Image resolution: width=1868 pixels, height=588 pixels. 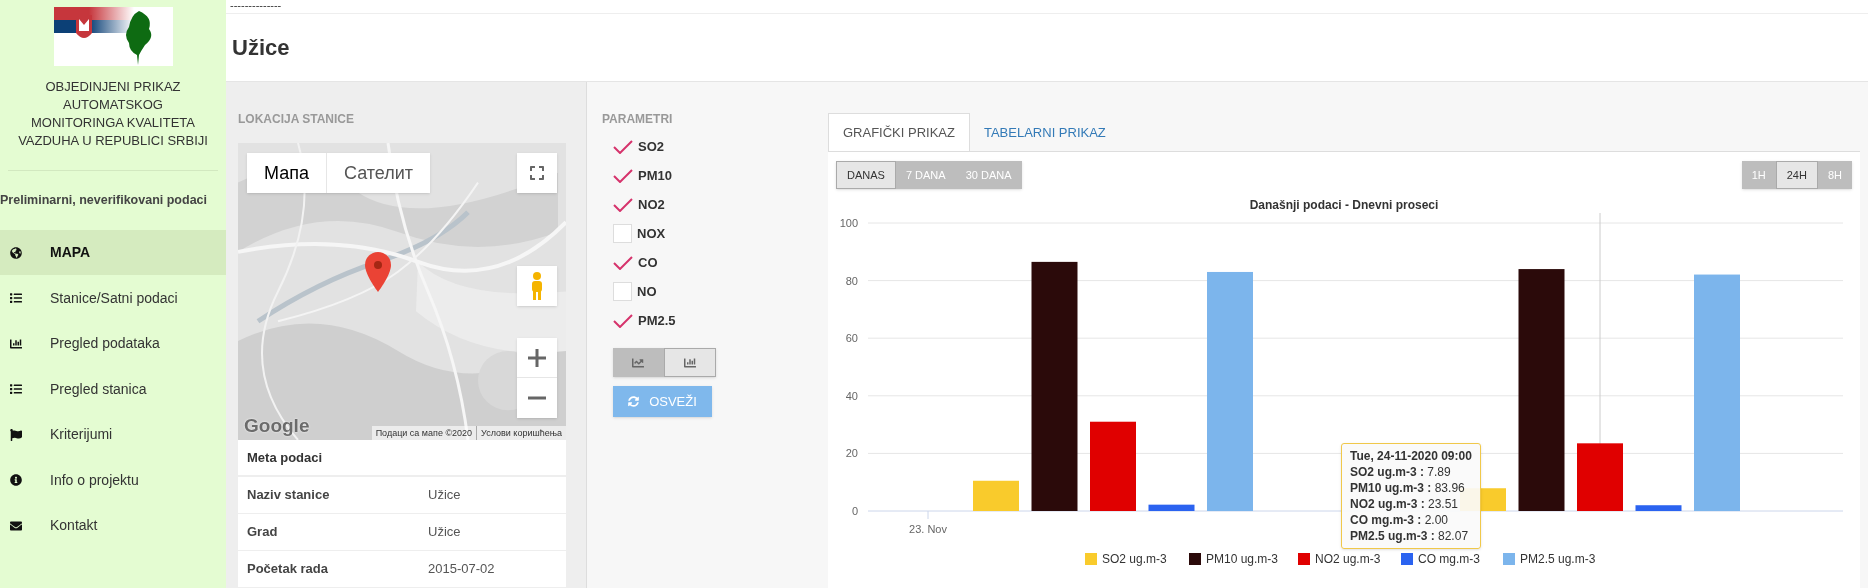 I want to click on legend-label: SO2 ug.m-3, so click(x=1134, y=559).